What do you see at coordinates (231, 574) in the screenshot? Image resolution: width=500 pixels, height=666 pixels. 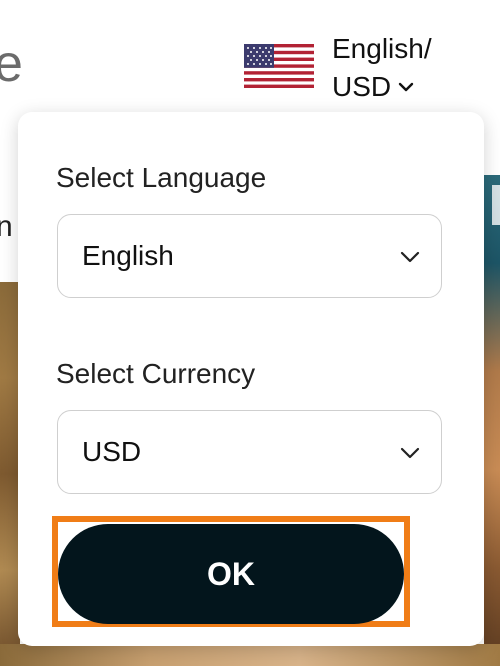 I see `ok-button: OK` at bounding box center [231, 574].